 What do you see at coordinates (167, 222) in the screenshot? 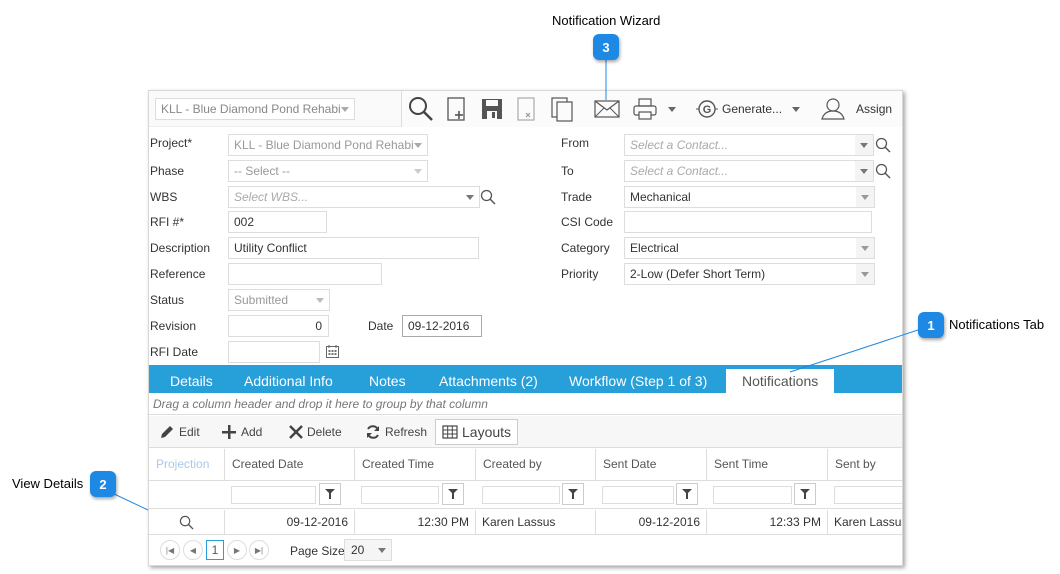
I see `rfi-number-label: RFI #*` at bounding box center [167, 222].